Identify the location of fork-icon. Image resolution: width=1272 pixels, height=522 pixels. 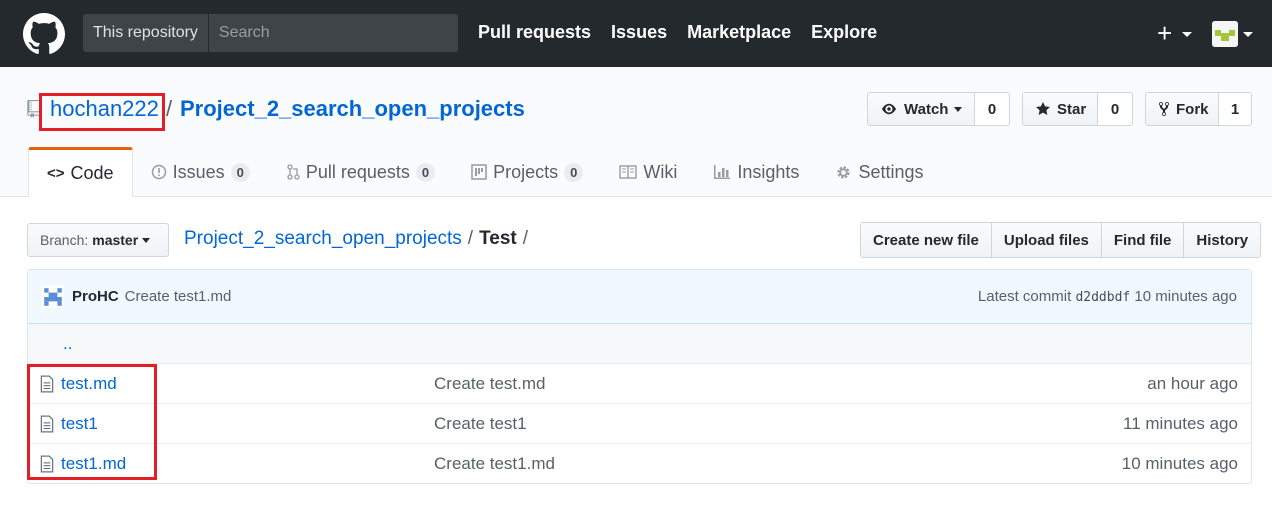
(1164, 109).